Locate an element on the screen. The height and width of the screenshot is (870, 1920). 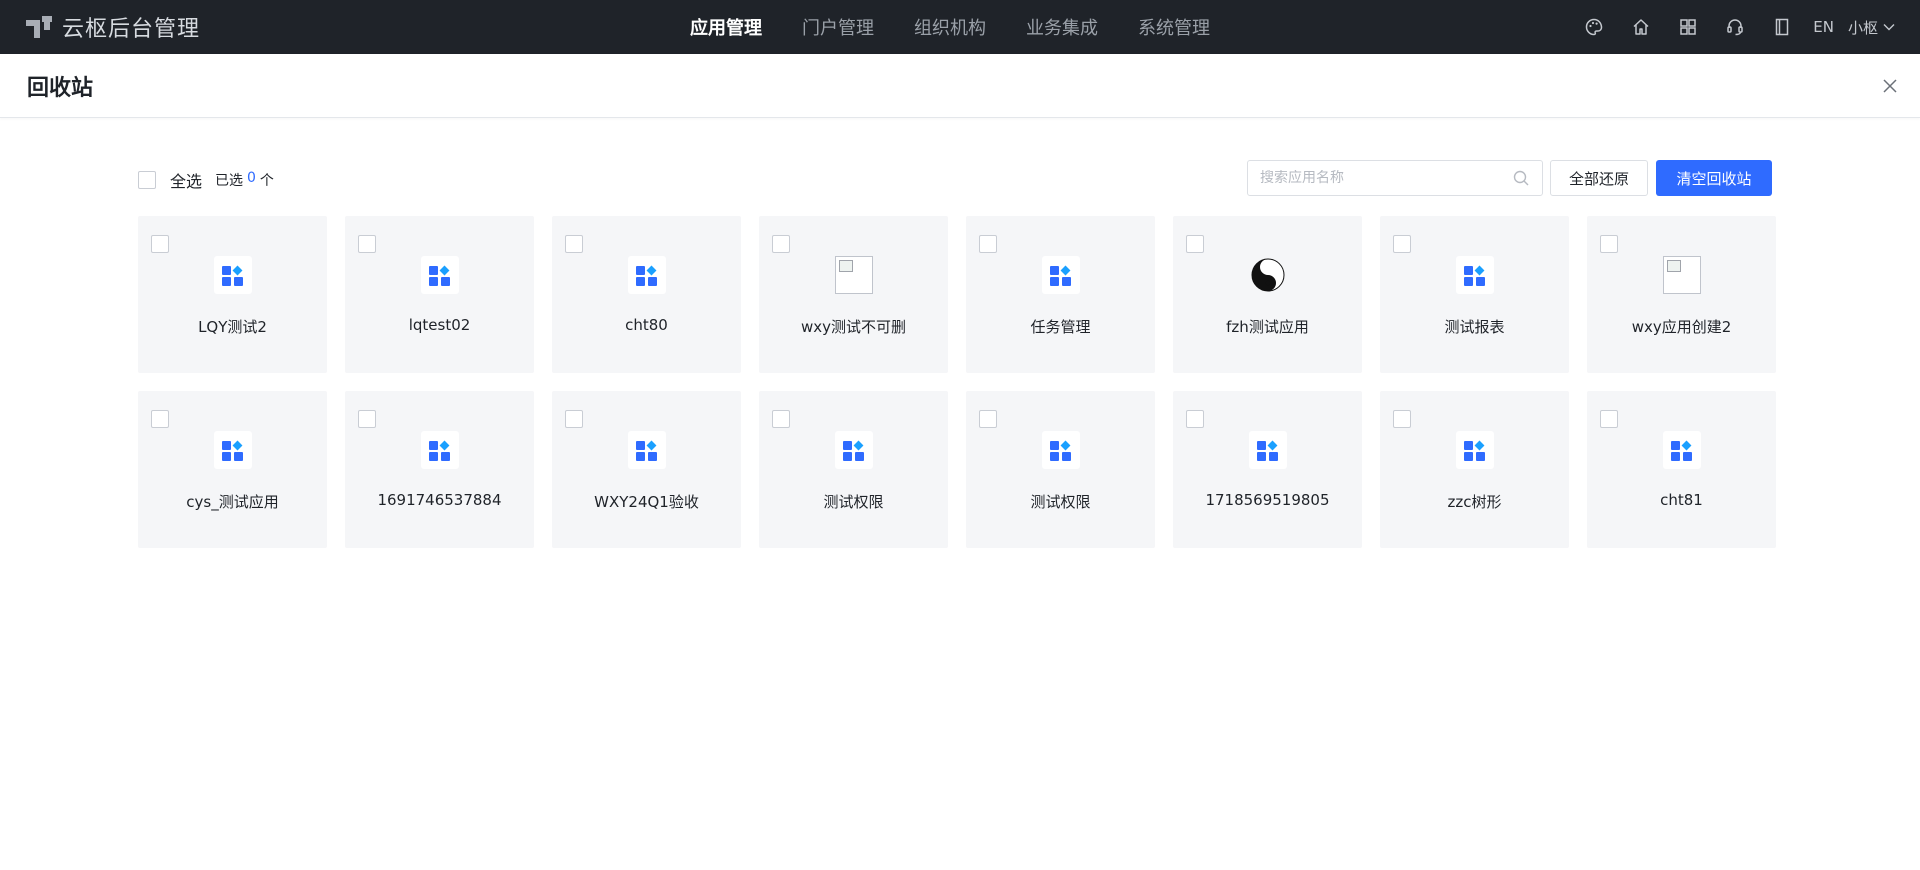
app-name: 1718569519805 is located at coordinates (1267, 500).